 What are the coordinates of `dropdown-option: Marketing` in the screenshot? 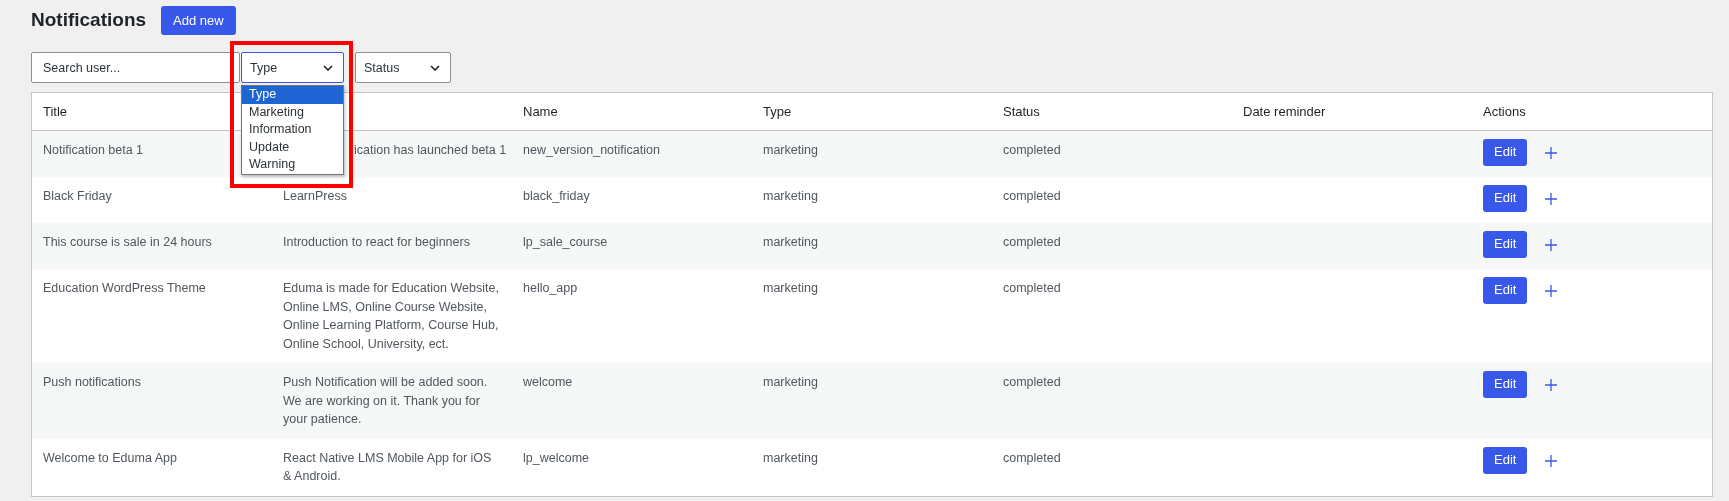 It's located at (292, 112).